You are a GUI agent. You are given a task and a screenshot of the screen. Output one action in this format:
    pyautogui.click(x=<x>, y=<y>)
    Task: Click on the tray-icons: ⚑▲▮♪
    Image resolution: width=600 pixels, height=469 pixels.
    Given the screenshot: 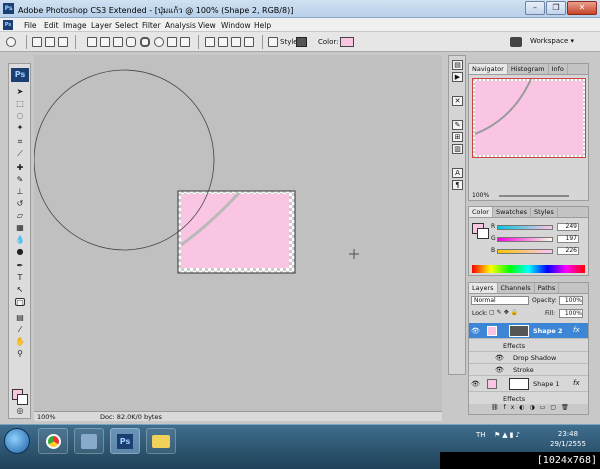 What is the action you would take?
    pyautogui.click(x=508, y=435)
    